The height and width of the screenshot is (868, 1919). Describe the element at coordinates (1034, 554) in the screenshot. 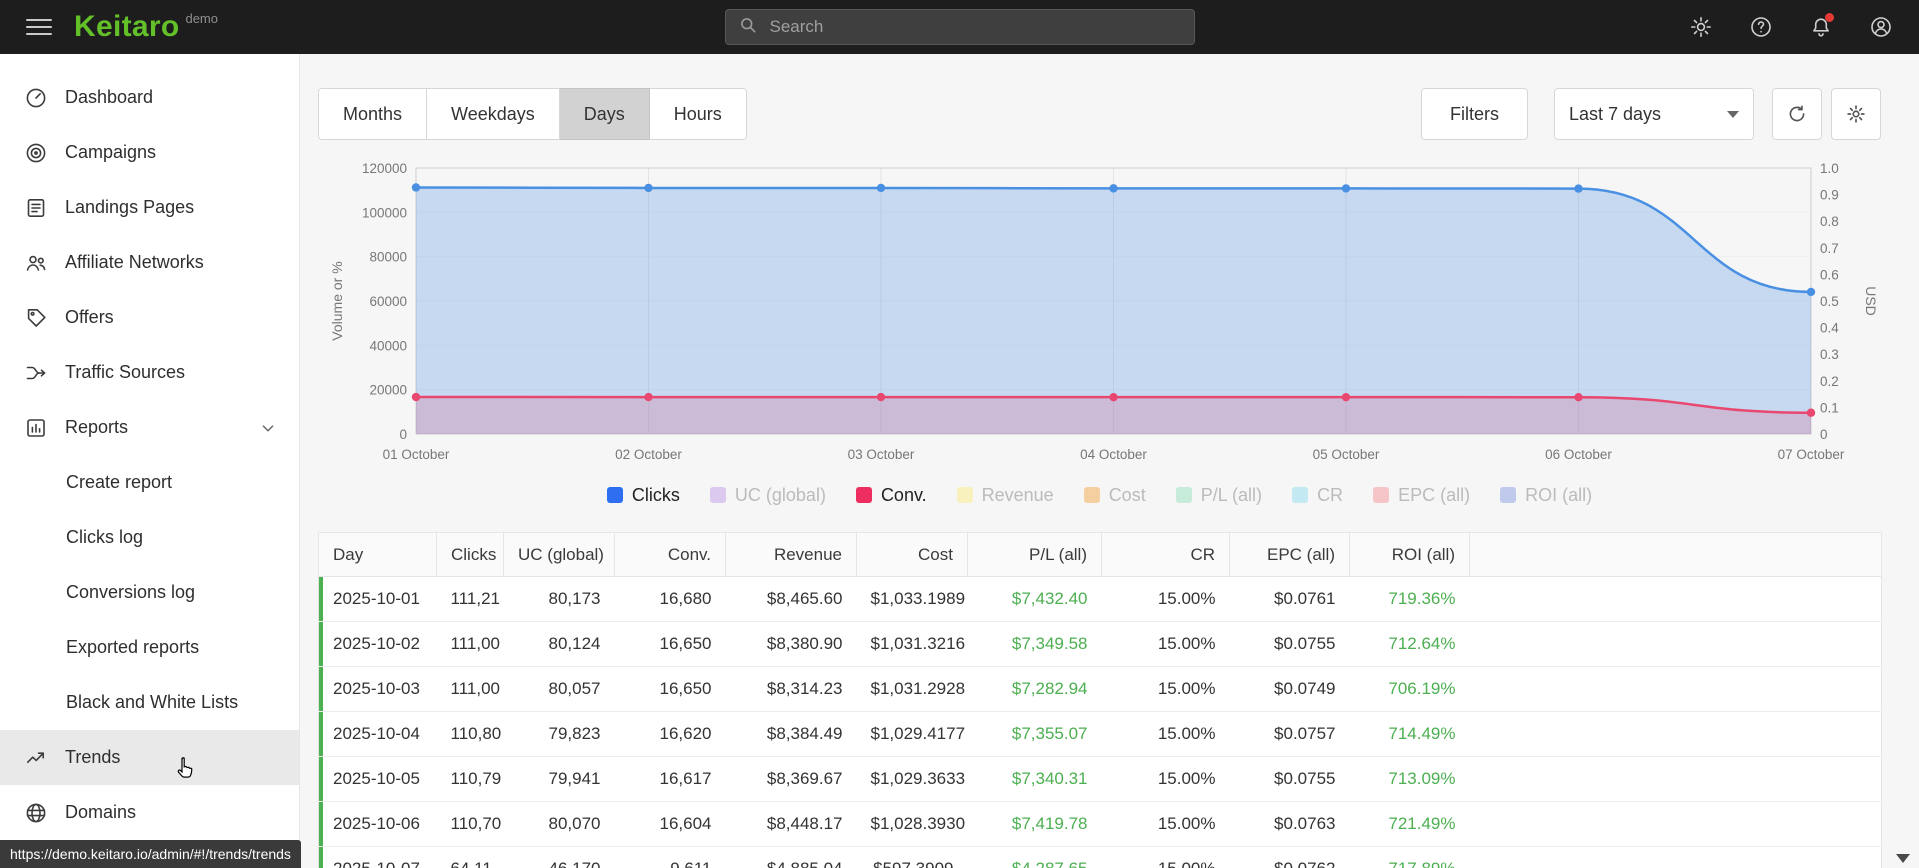

I see `column-header-p-l-all: P/L (all)` at that location.